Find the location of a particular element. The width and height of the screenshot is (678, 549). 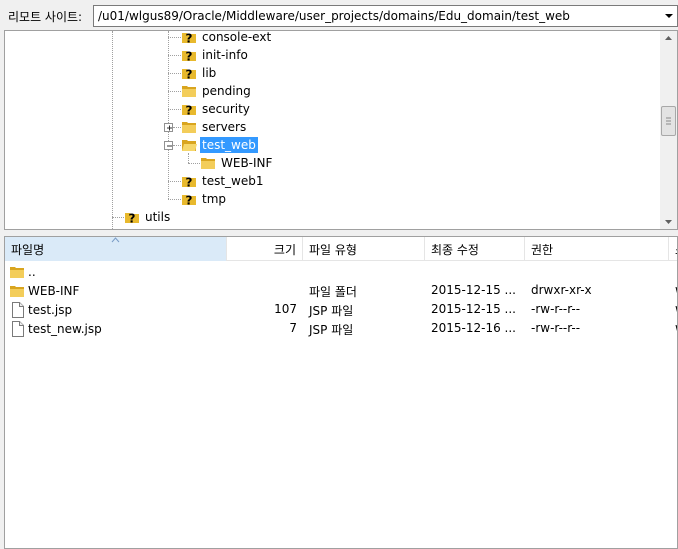

file-row-parent: .. is located at coordinates (341, 271).